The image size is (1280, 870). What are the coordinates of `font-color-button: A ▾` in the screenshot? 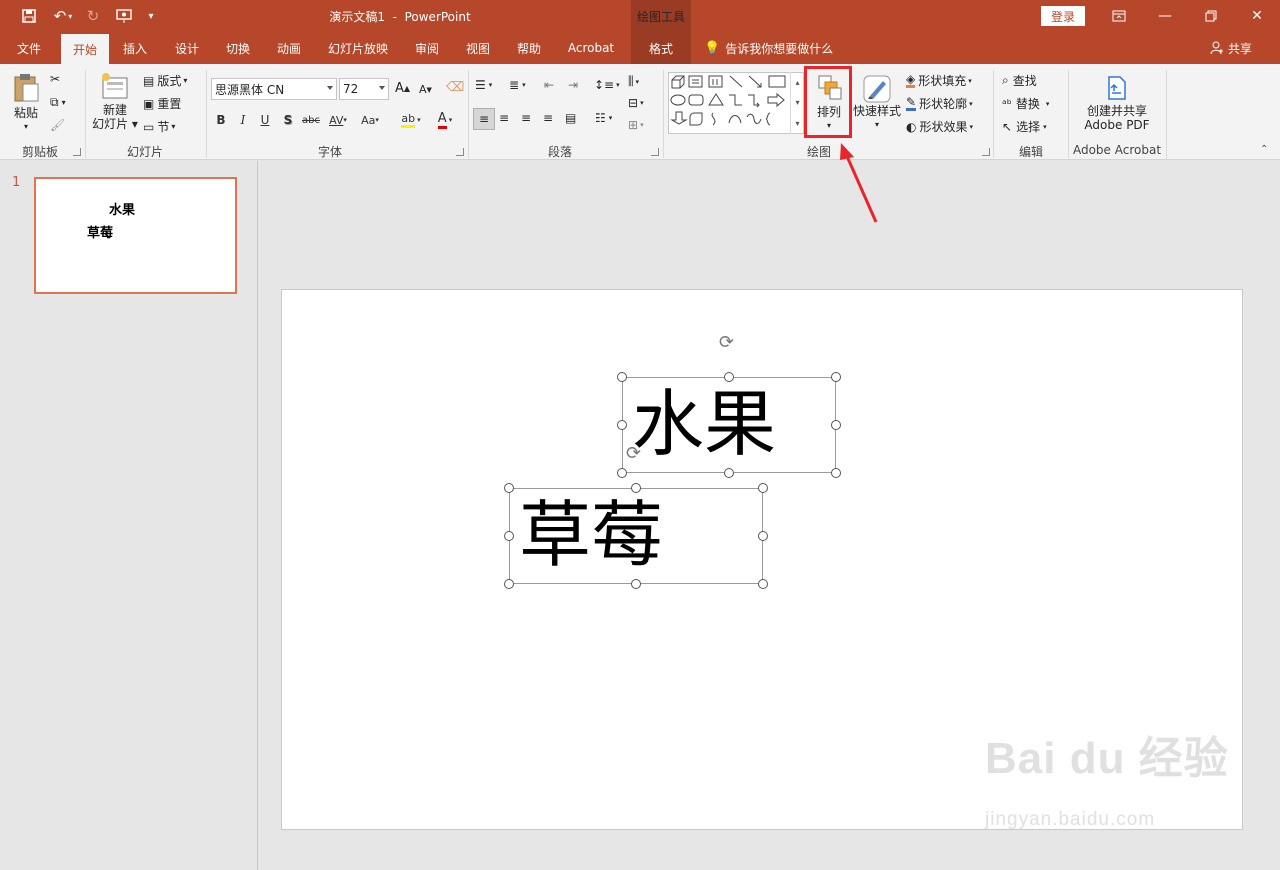 It's located at (445, 120).